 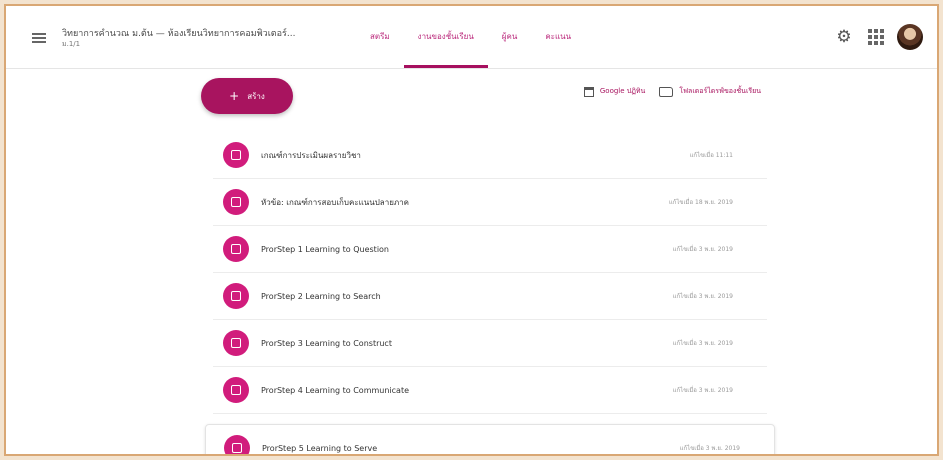 I want to click on create-button-label: สร้าง, so click(x=256, y=96).